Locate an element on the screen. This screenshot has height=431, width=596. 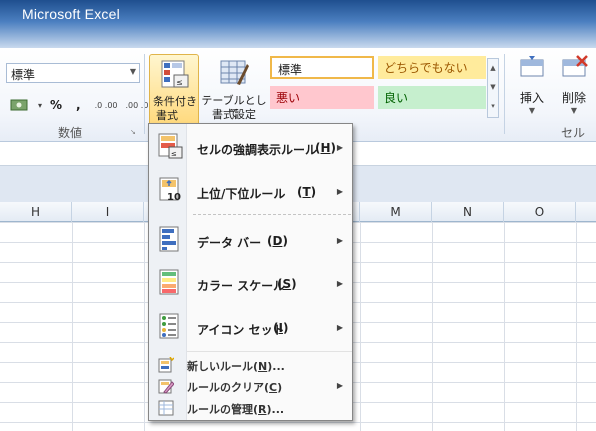
manage-rules-icon is located at coordinates (166, 408).